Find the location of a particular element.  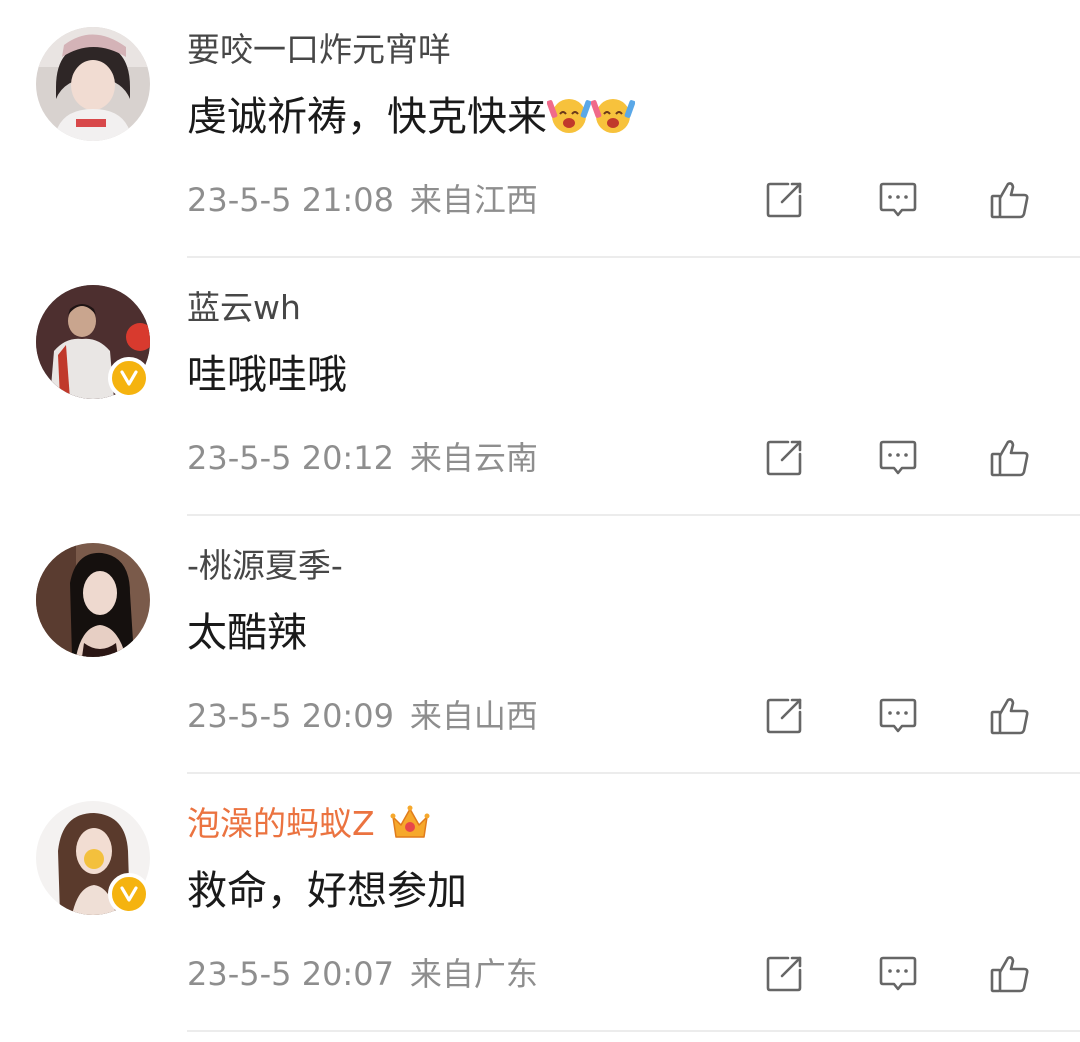

comment-meta: 23-5-5 20:09 来自山西 is located at coordinates (362, 716).